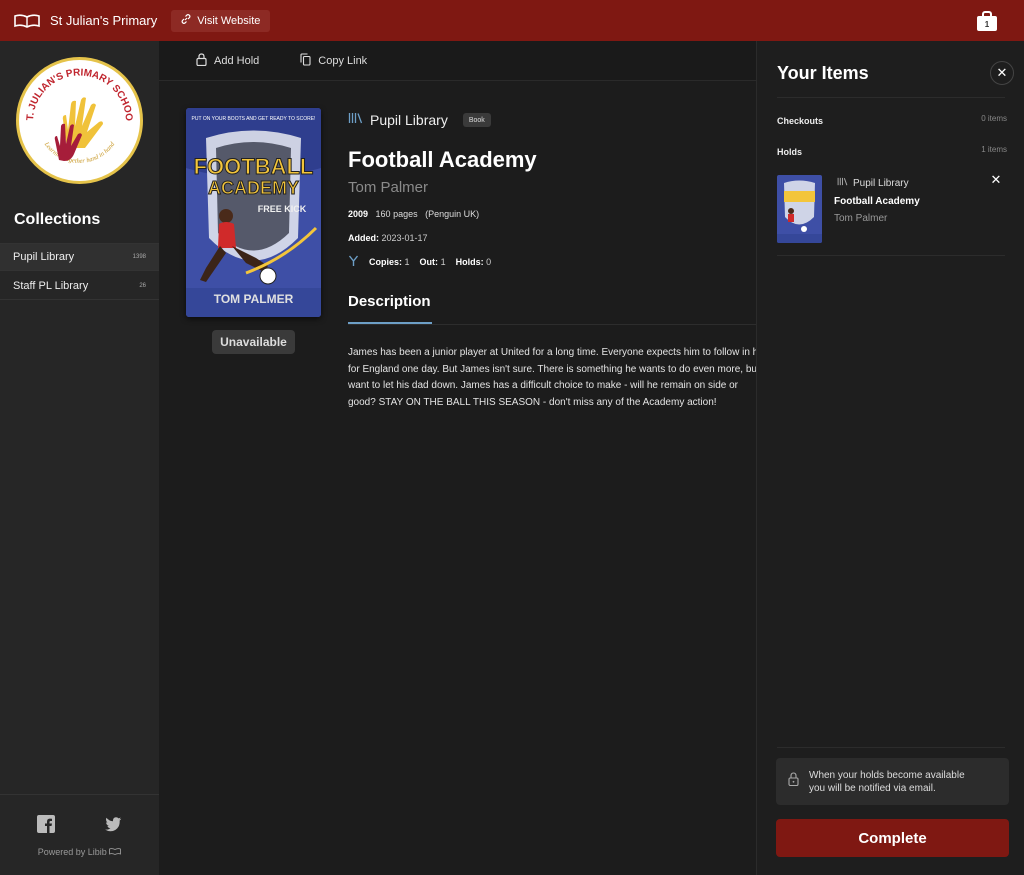  What do you see at coordinates (994, 149) in the screenshot?
I see `holds-count: 1 items` at bounding box center [994, 149].